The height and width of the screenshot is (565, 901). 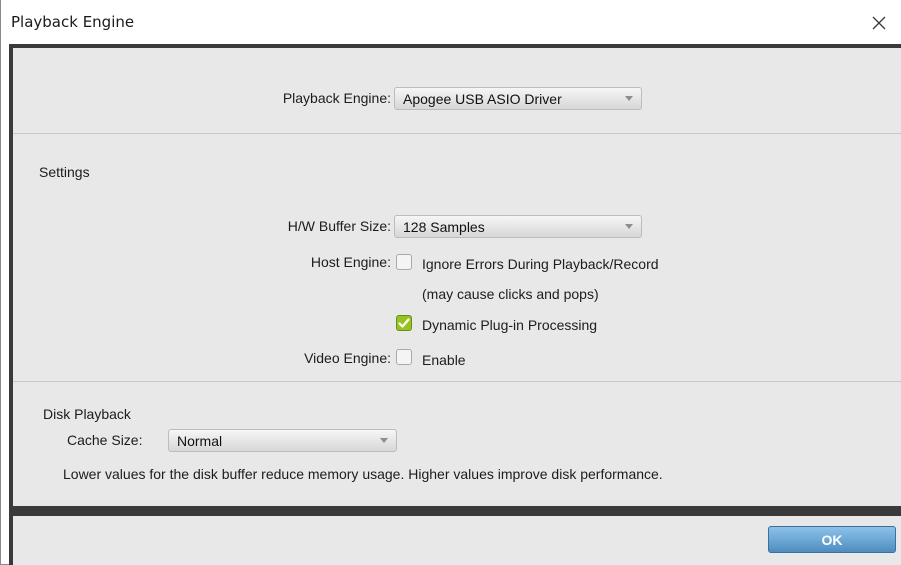 I want to click on window-title: Playback Engine, so click(x=73, y=22).